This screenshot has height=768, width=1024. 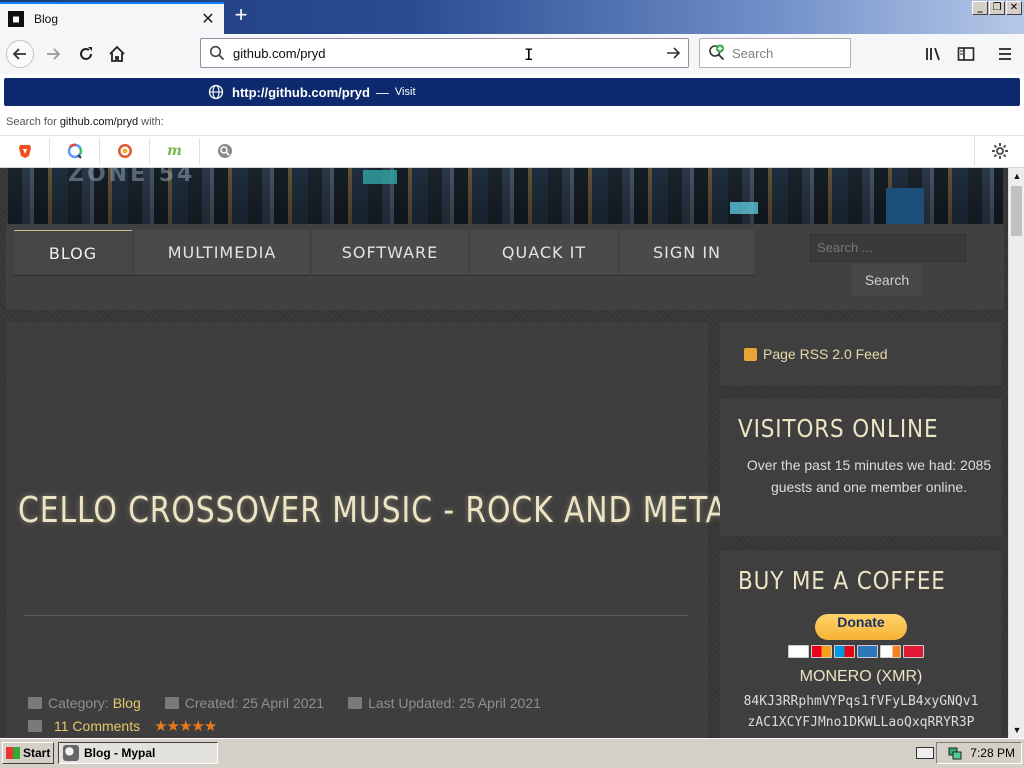 I want to click on library-icon, so click(x=934, y=54).